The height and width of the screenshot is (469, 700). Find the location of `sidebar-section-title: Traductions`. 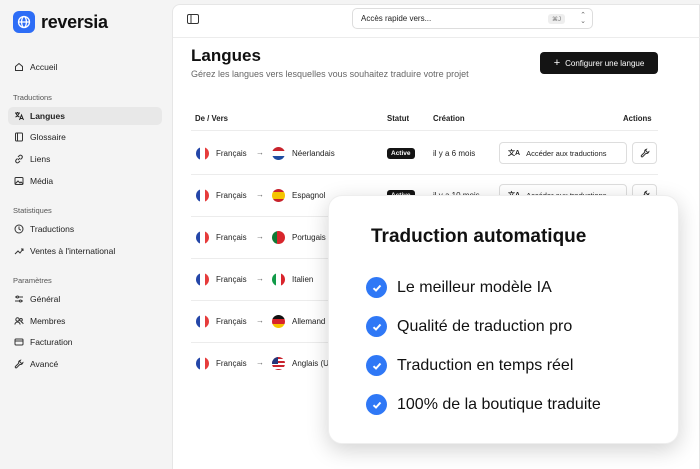

sidebar-section-title: Traductions is located at coordinates (32, 97).